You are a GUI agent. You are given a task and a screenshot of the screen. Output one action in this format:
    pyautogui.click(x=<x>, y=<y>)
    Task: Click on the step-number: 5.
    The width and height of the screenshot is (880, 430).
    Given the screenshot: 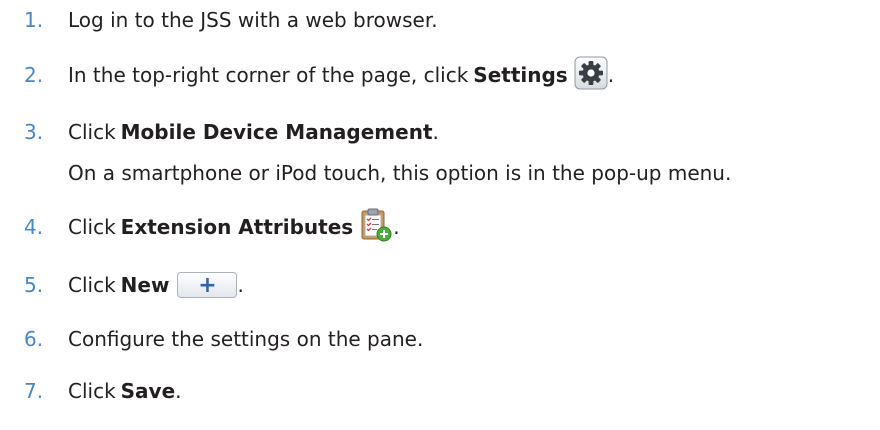 What is the action you would take?
    pyautogui.click(x=34, y=285)
    